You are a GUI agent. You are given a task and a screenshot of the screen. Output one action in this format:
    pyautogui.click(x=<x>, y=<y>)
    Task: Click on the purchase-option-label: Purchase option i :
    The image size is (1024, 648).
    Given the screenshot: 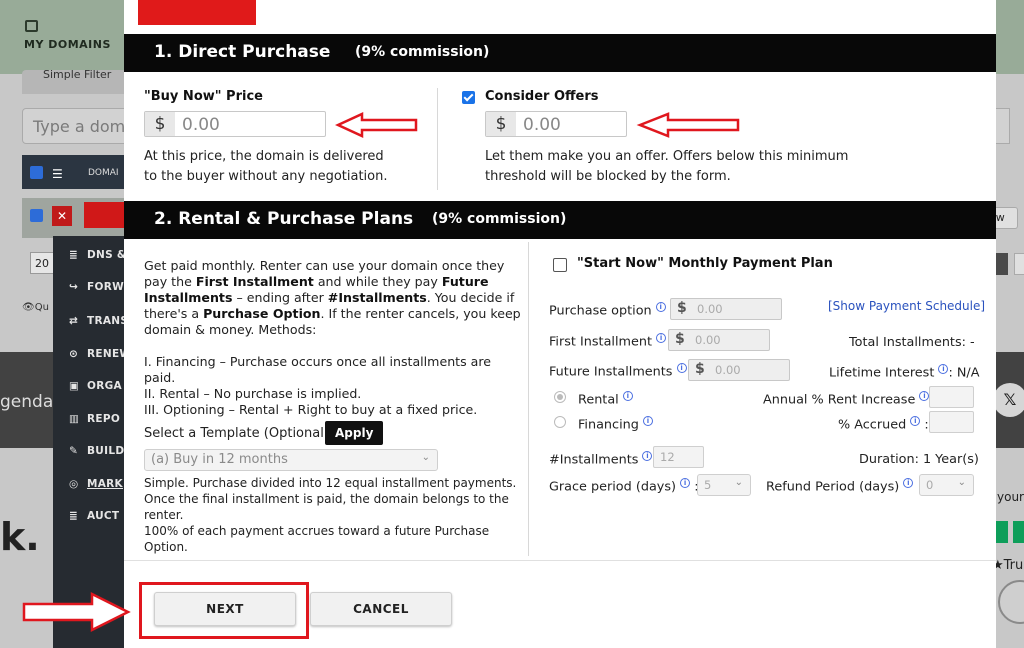 What is the action you would take?
    pyautogui.click(x=611, y=310)
    